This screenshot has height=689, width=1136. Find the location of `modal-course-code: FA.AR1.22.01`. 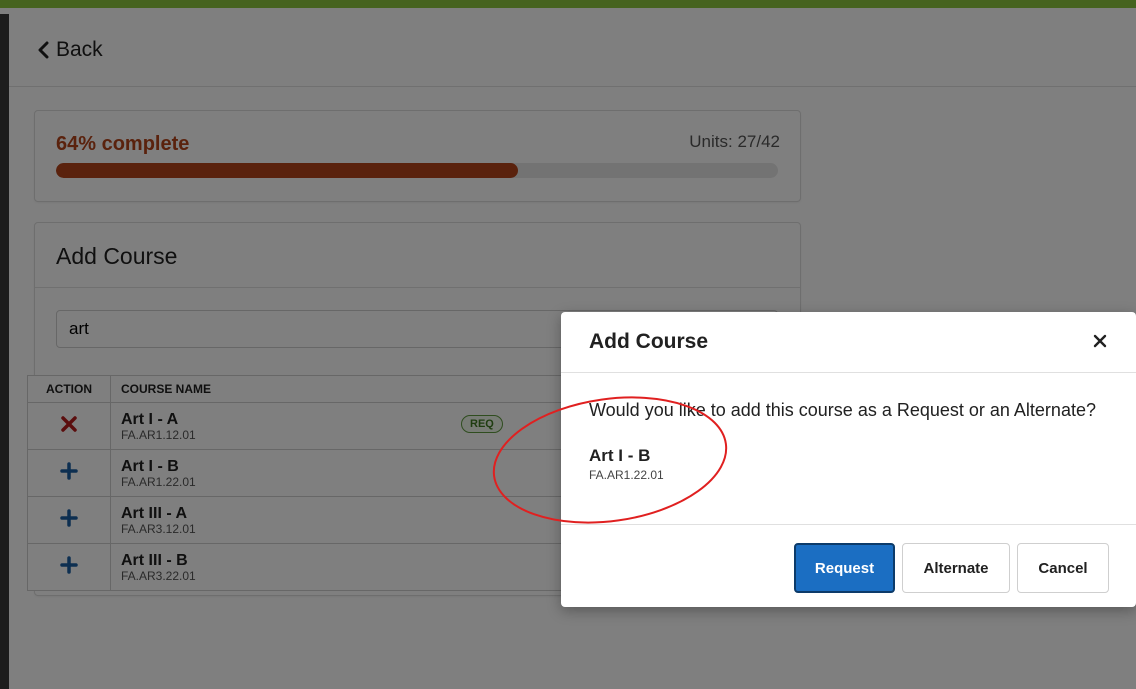

modal-course-code: FA.AR1.22.01 is located at coordinates (626, 475).